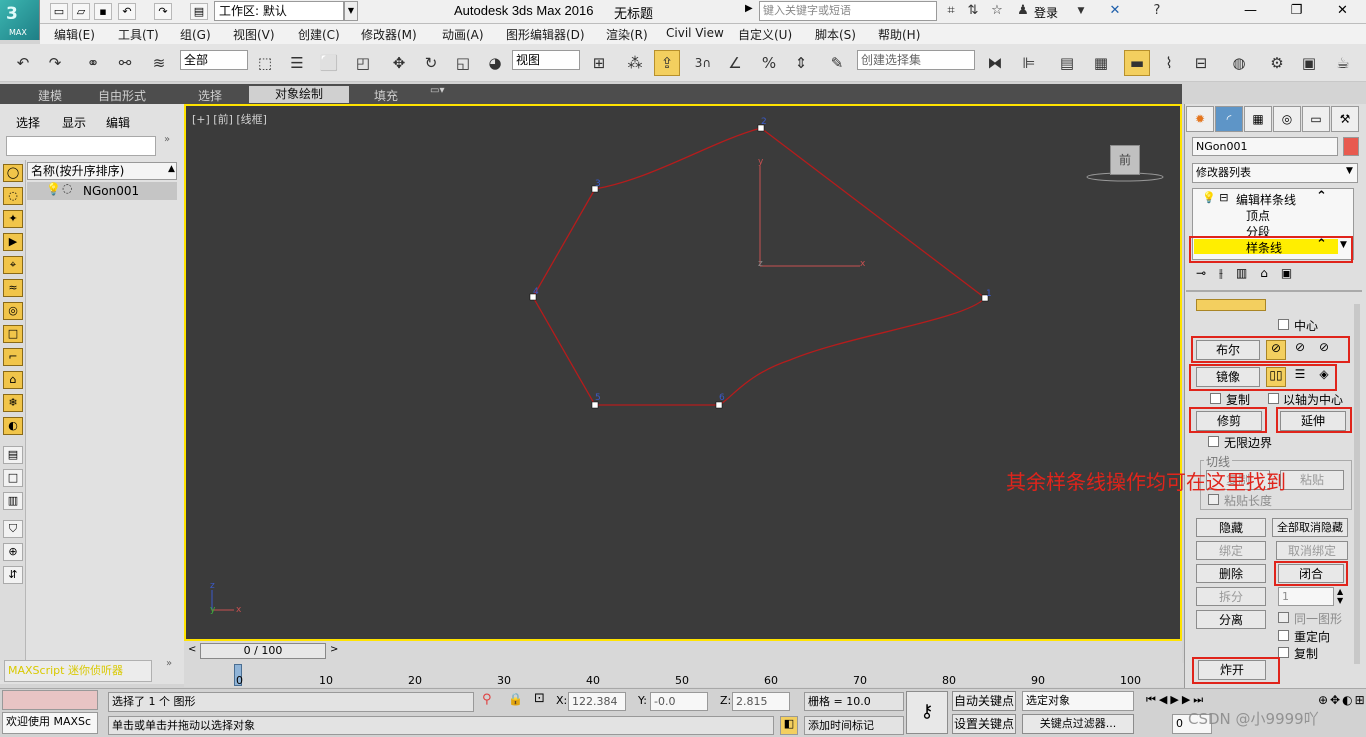 The image size is (1366, 737). Describe the element at coordinates (835, 34) in the screenshot. I see `menu-scripting: 脚本(S)` at that location.